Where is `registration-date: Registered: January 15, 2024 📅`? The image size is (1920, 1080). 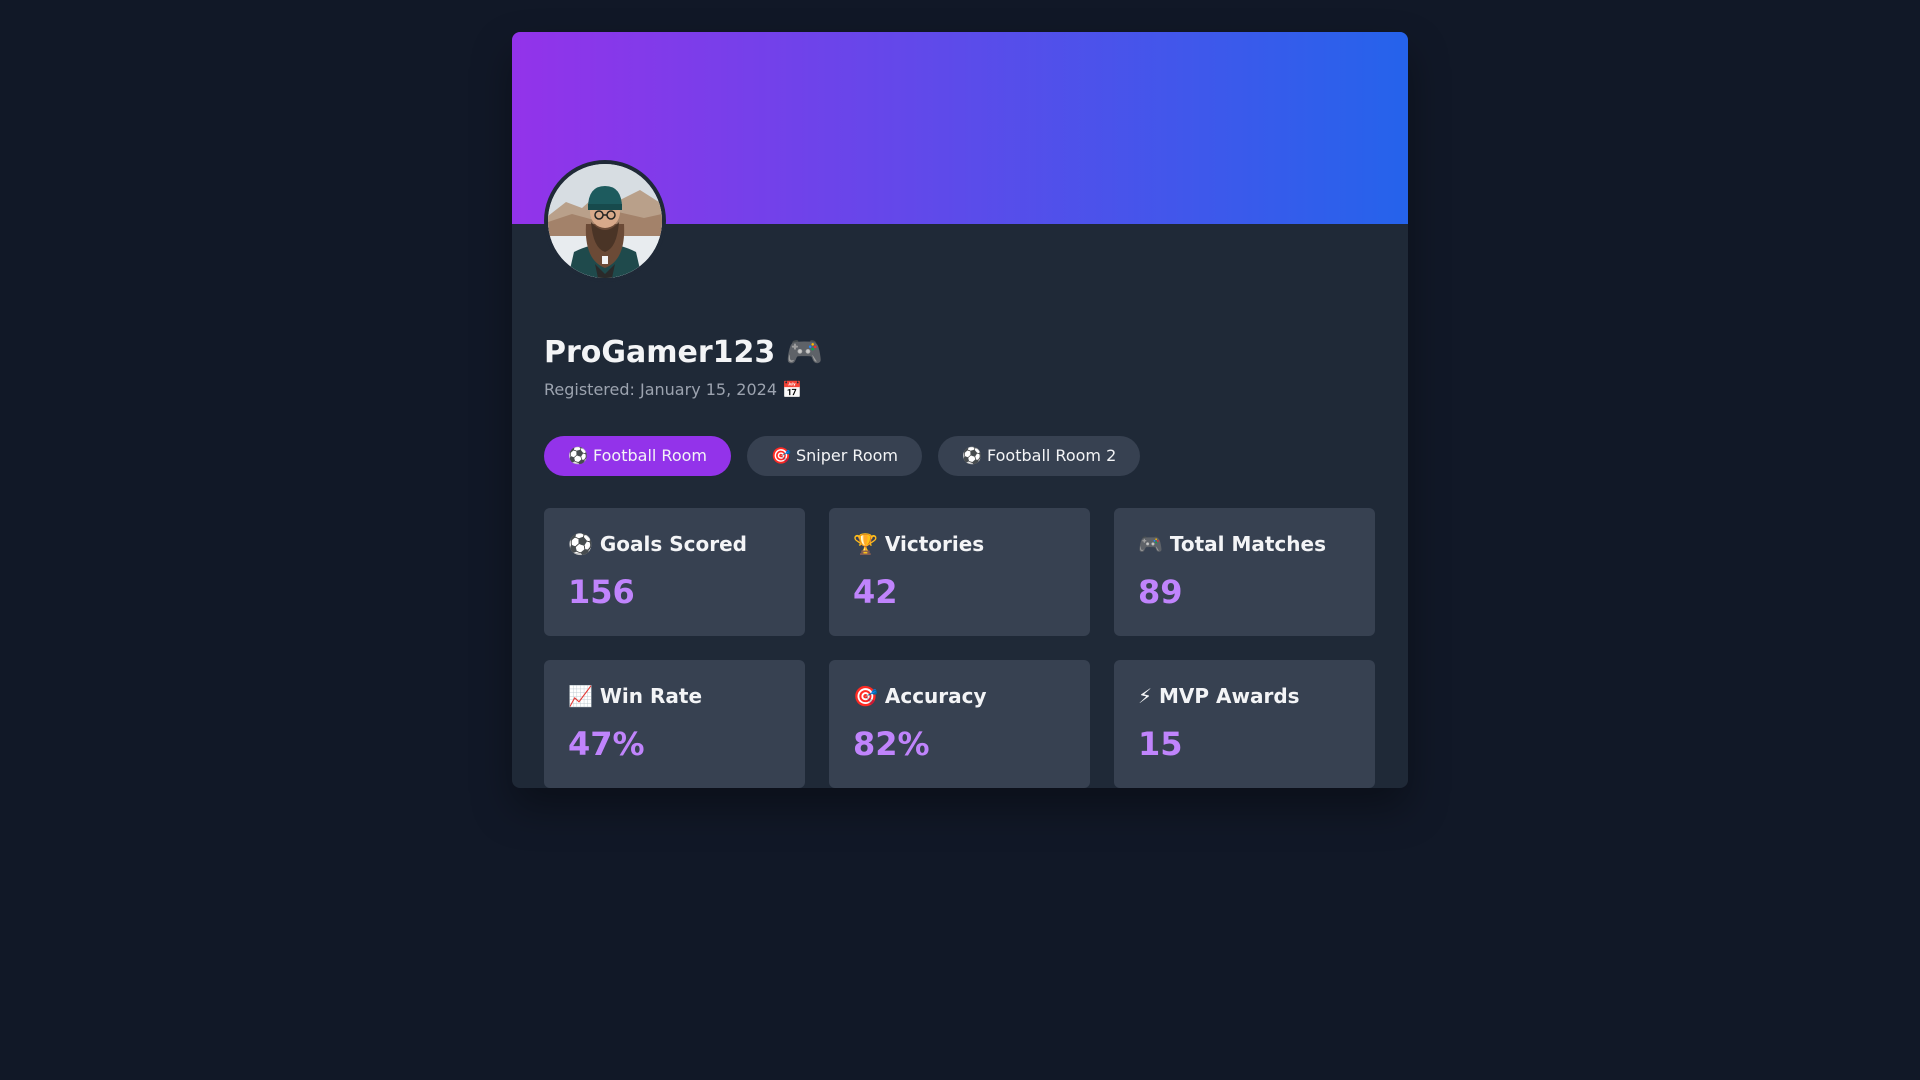 registration-date: Registered: January 15, 2024 📅 is located at coordinates (673, 389).